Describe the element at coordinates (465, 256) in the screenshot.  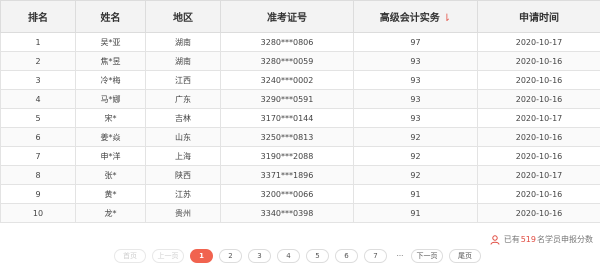
I see `last-page-button: 尾页` at that location.